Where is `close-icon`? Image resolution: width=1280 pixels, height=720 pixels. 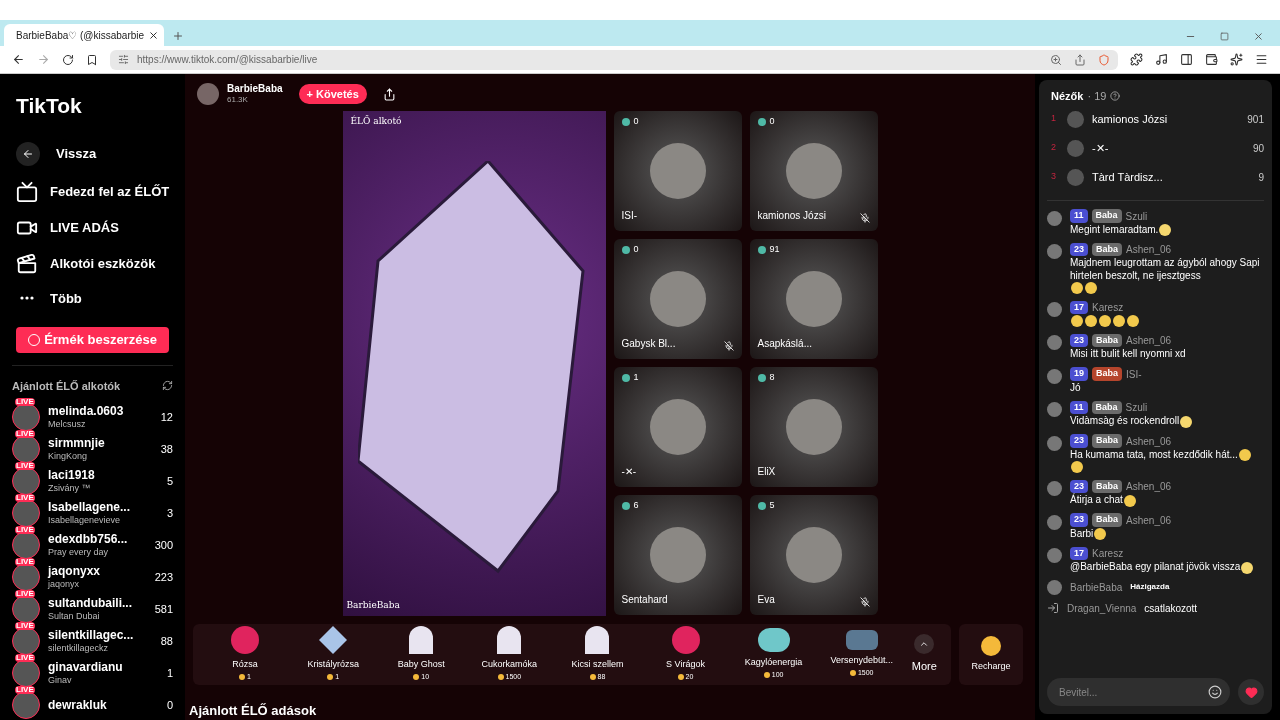 close-icon is located at coordinates (154, 35).